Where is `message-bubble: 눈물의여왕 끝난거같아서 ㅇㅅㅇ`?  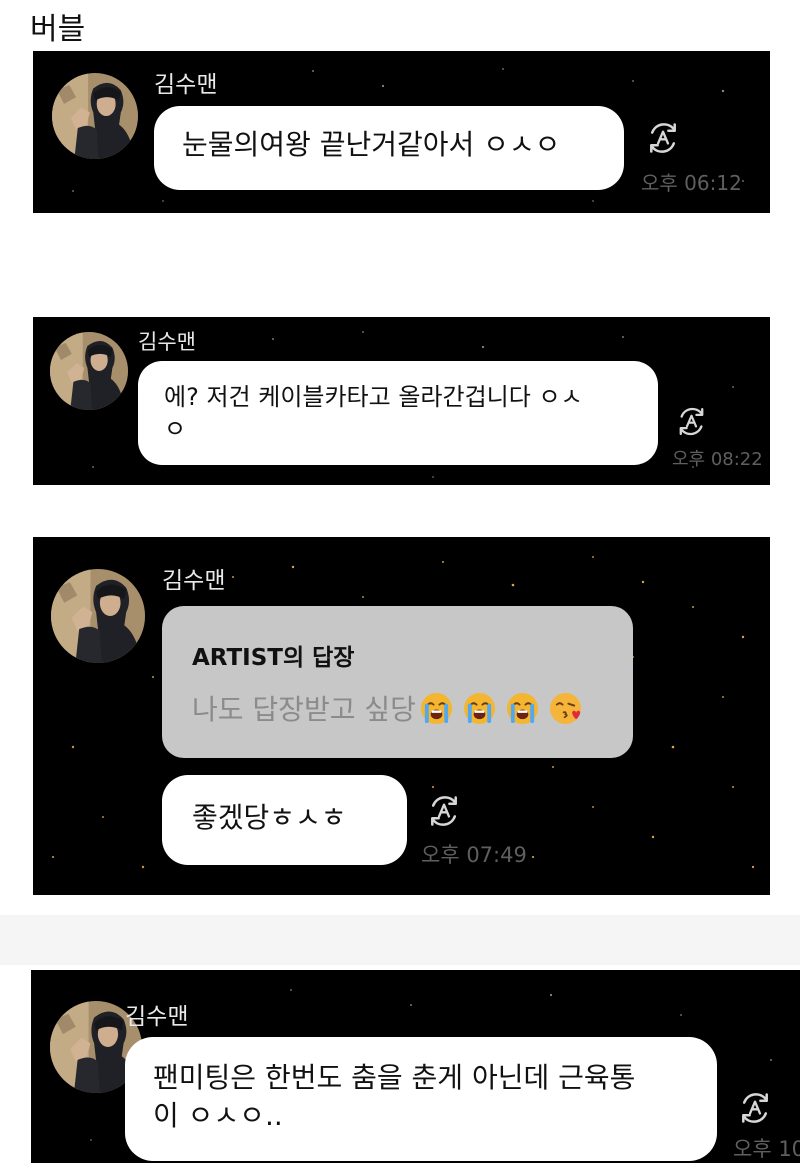
message-bubble: 눈물의여왕 끝난거같아서 ㅇㅅㅇ is located at coordinates (389, 148).